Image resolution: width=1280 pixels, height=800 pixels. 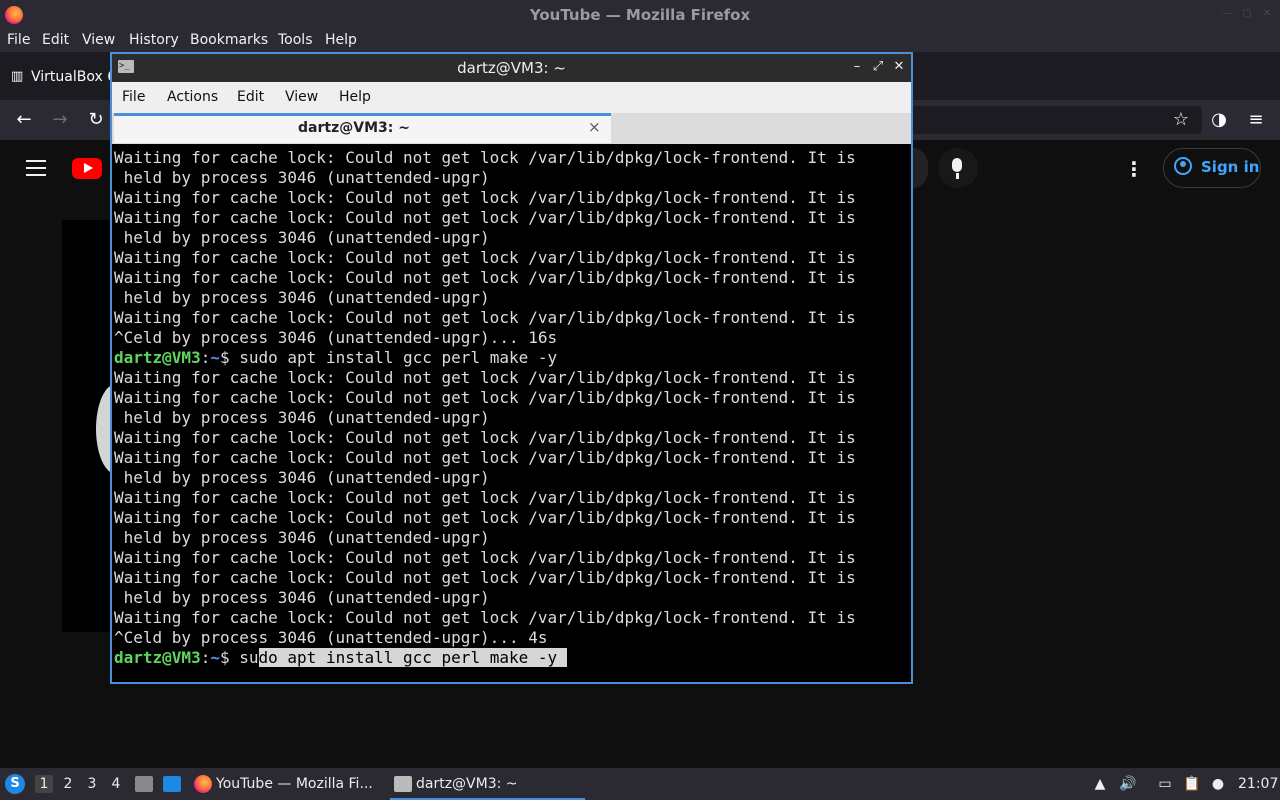 What do you see at coordinates (1192, 784) in the screenshot?
I see `clipboard-icon: 📋` at bounding box center [1192, 784].